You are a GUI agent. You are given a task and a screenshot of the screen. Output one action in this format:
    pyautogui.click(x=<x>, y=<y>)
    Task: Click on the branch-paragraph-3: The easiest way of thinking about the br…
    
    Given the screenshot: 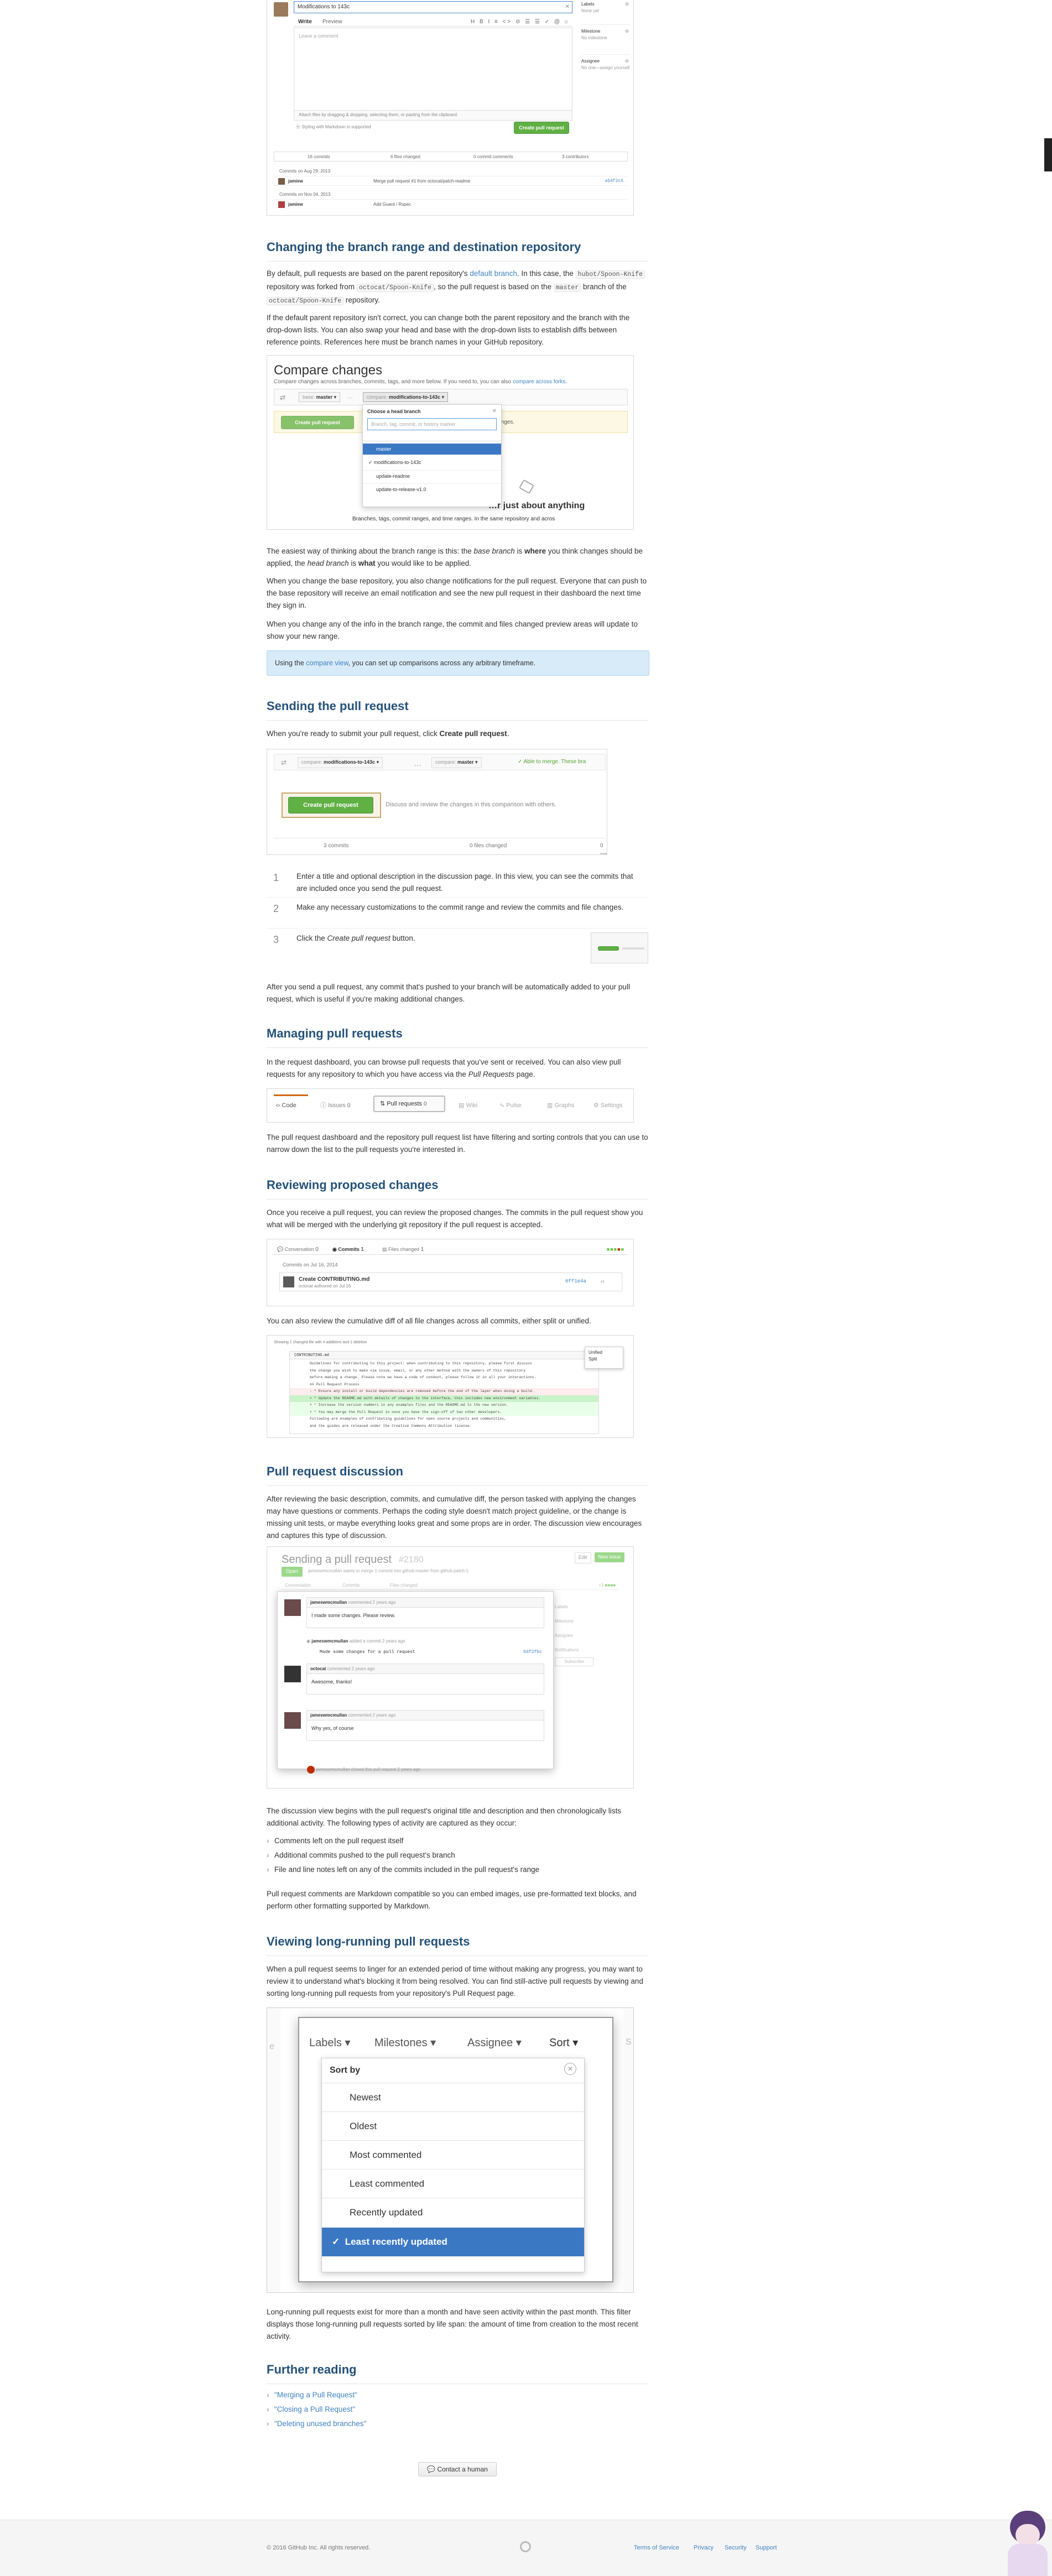 What is the action you would take?
    pyautogui.click(x=455, y=557)
    